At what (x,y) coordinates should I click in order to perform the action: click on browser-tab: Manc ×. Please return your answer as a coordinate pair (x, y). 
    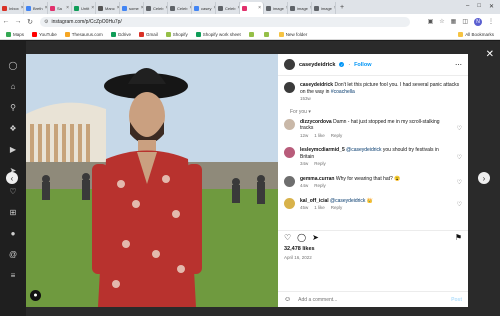
    Looking at the image, I should click on (108, 8).